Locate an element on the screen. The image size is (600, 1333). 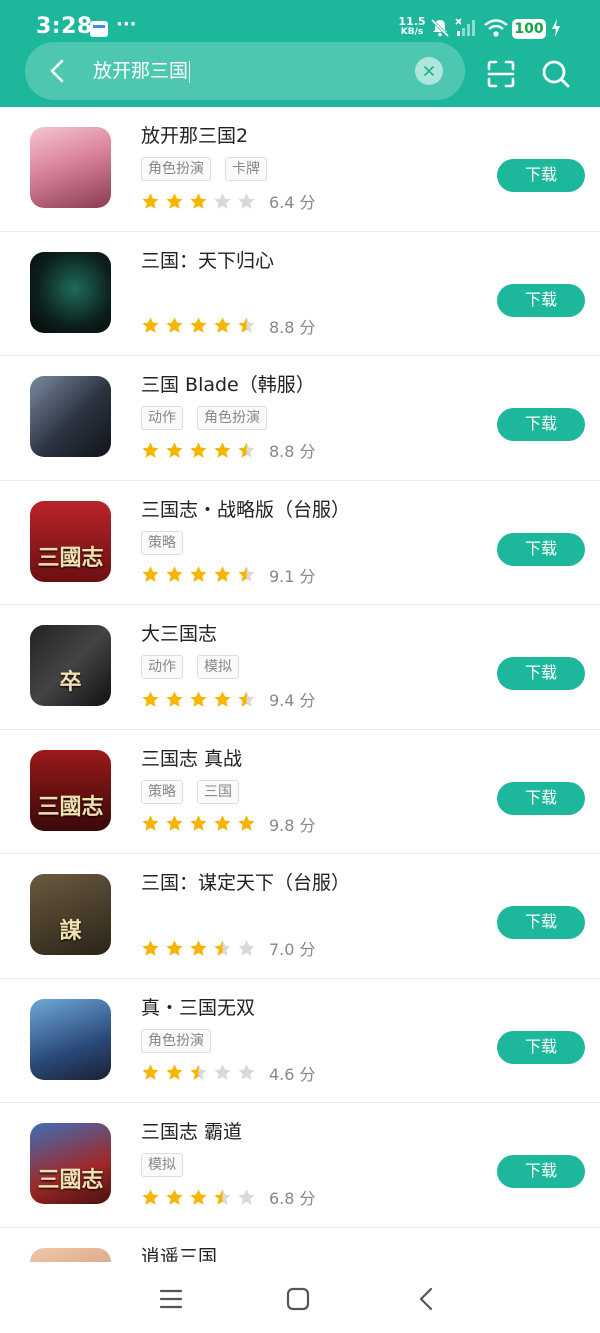
app-name: 大三国志 is located at coordinates (179, 634).